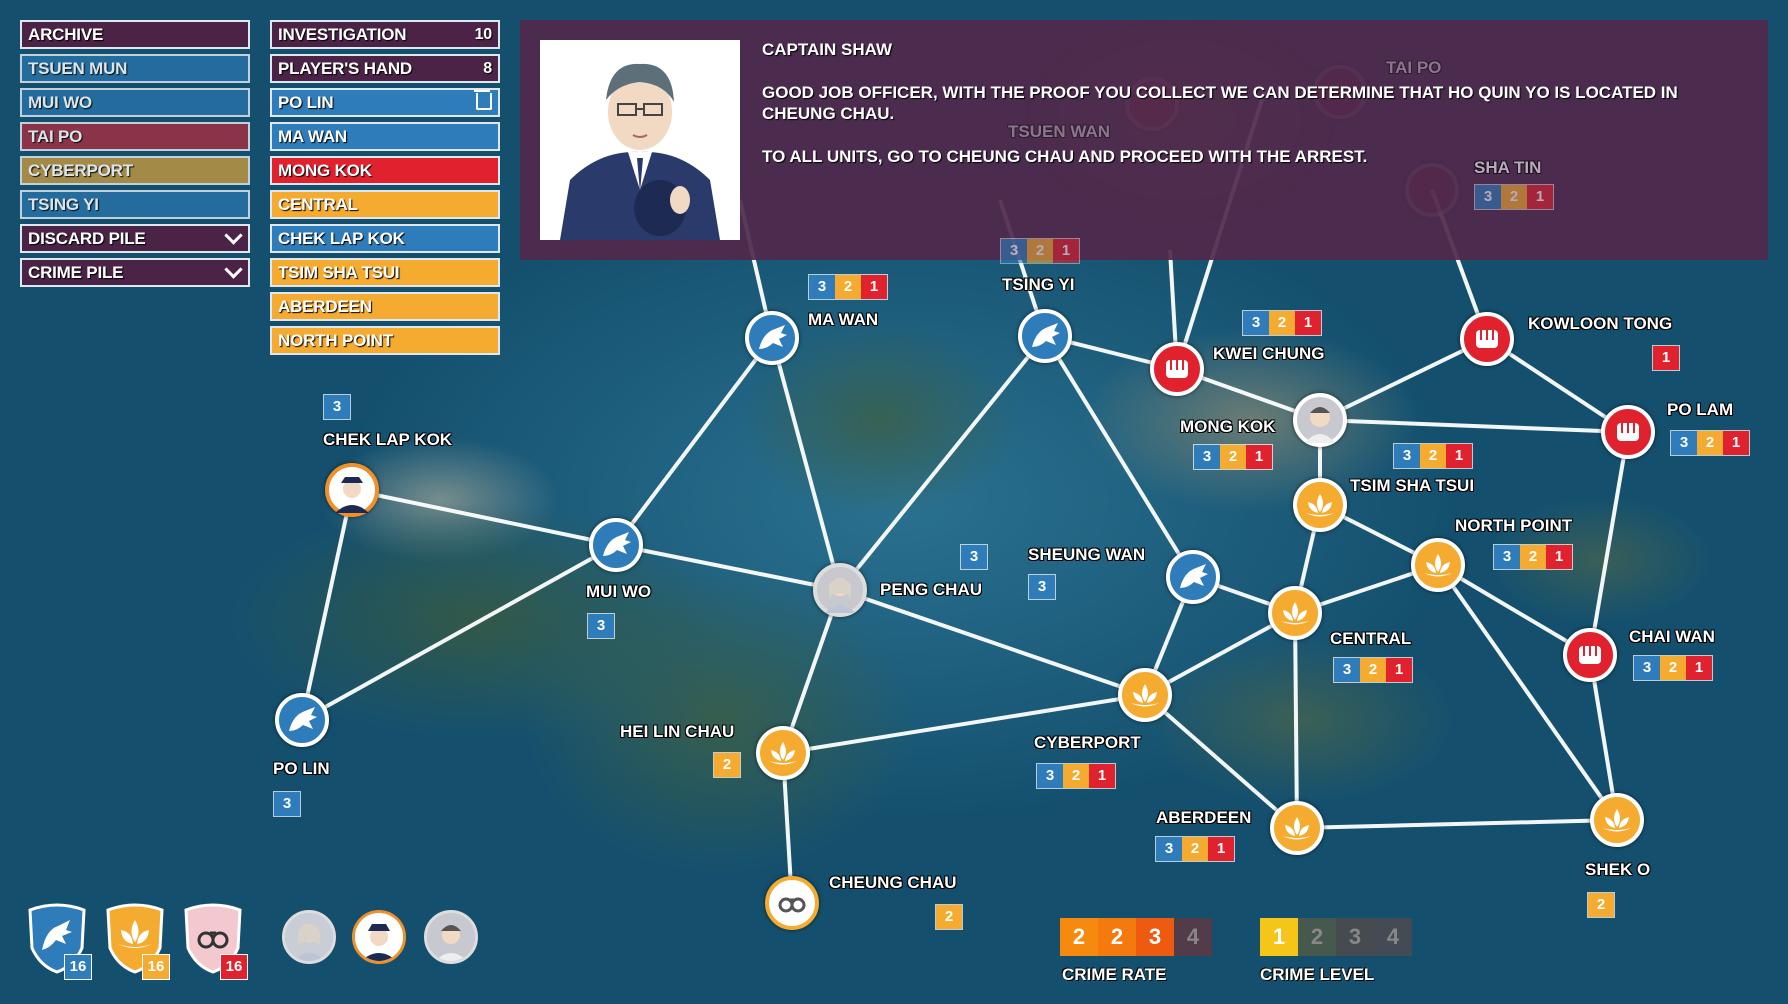 The image size is (1788, 1004). What do you see at coordinates (1320, 420) in the screenshot?
I see `node-mong-kok` at bounding box center [1320, 420].